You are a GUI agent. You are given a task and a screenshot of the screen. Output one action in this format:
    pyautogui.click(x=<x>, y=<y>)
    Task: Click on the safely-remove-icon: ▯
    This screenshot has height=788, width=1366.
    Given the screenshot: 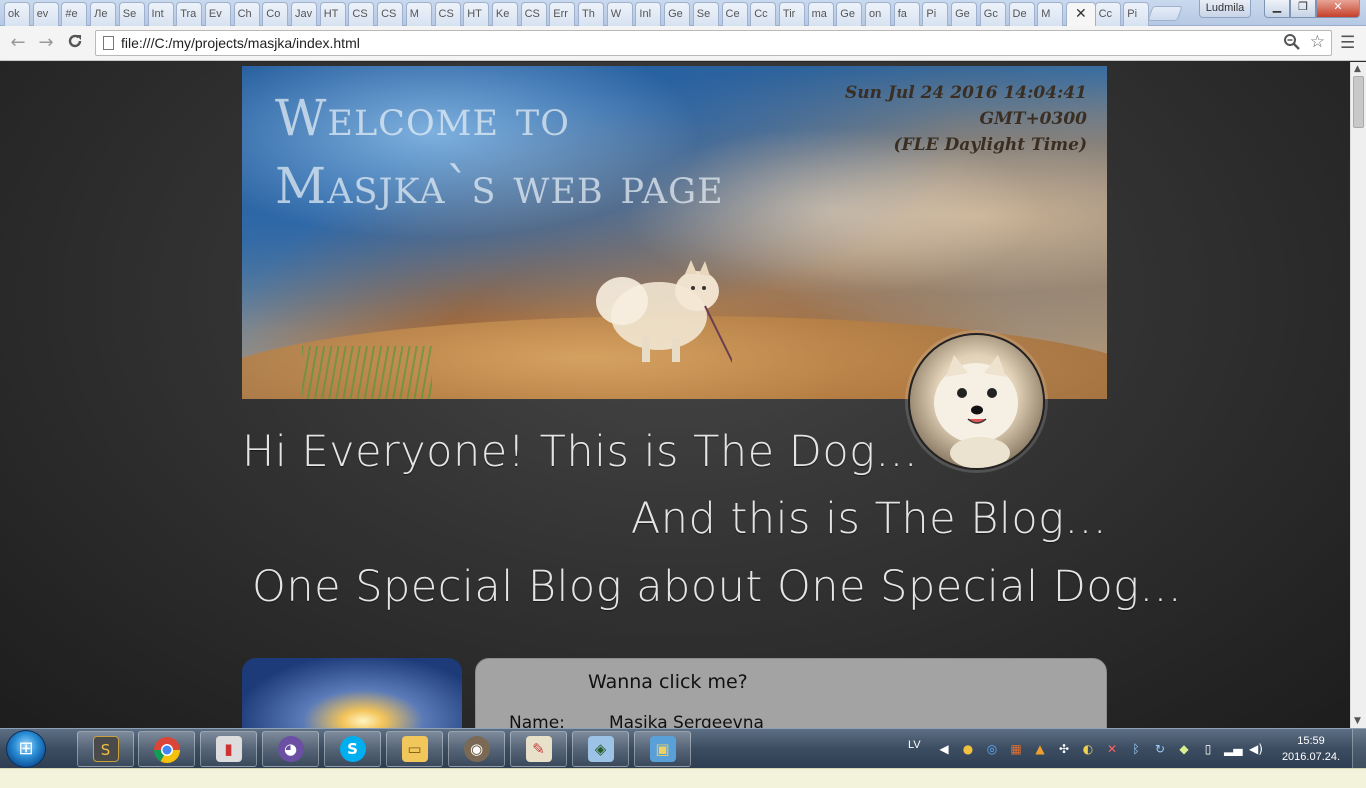 What is the action you would take?
    pyautogui.click(x=1208, y=749)
    